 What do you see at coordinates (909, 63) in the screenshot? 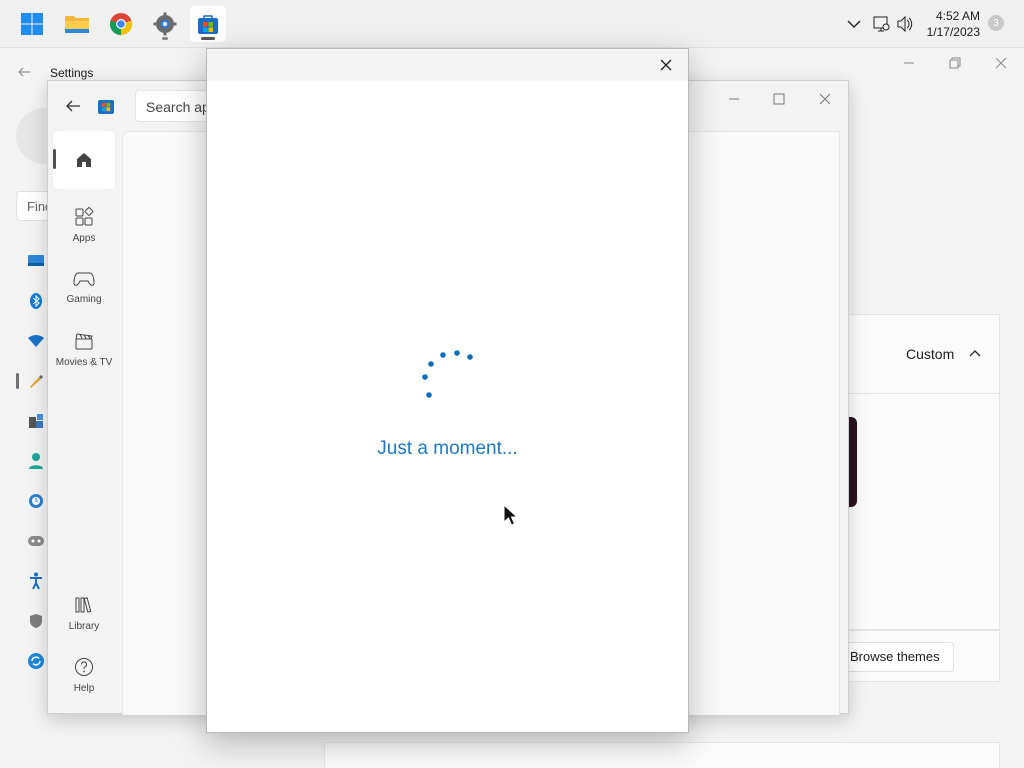
I see `settings-minimize-icon` at bounding box center [909, 63].